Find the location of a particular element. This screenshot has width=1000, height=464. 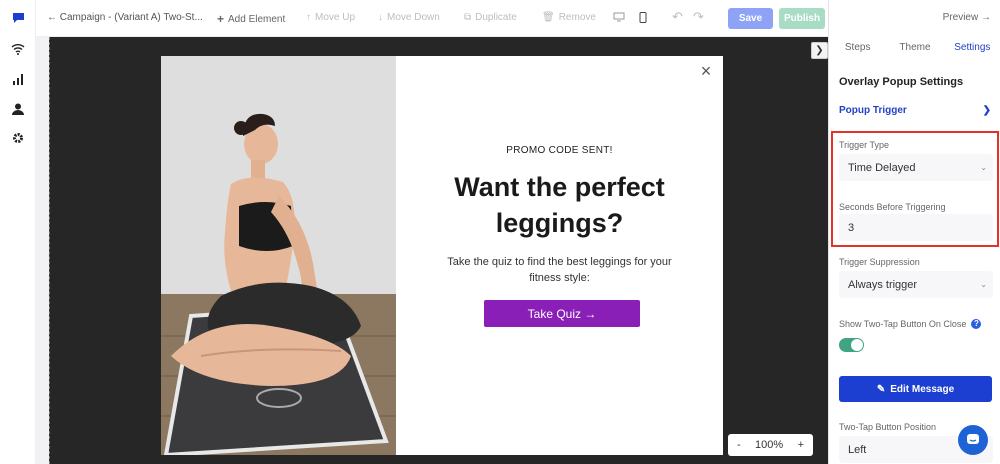

seconds-input: 3 is located at coordinates (916, 227).